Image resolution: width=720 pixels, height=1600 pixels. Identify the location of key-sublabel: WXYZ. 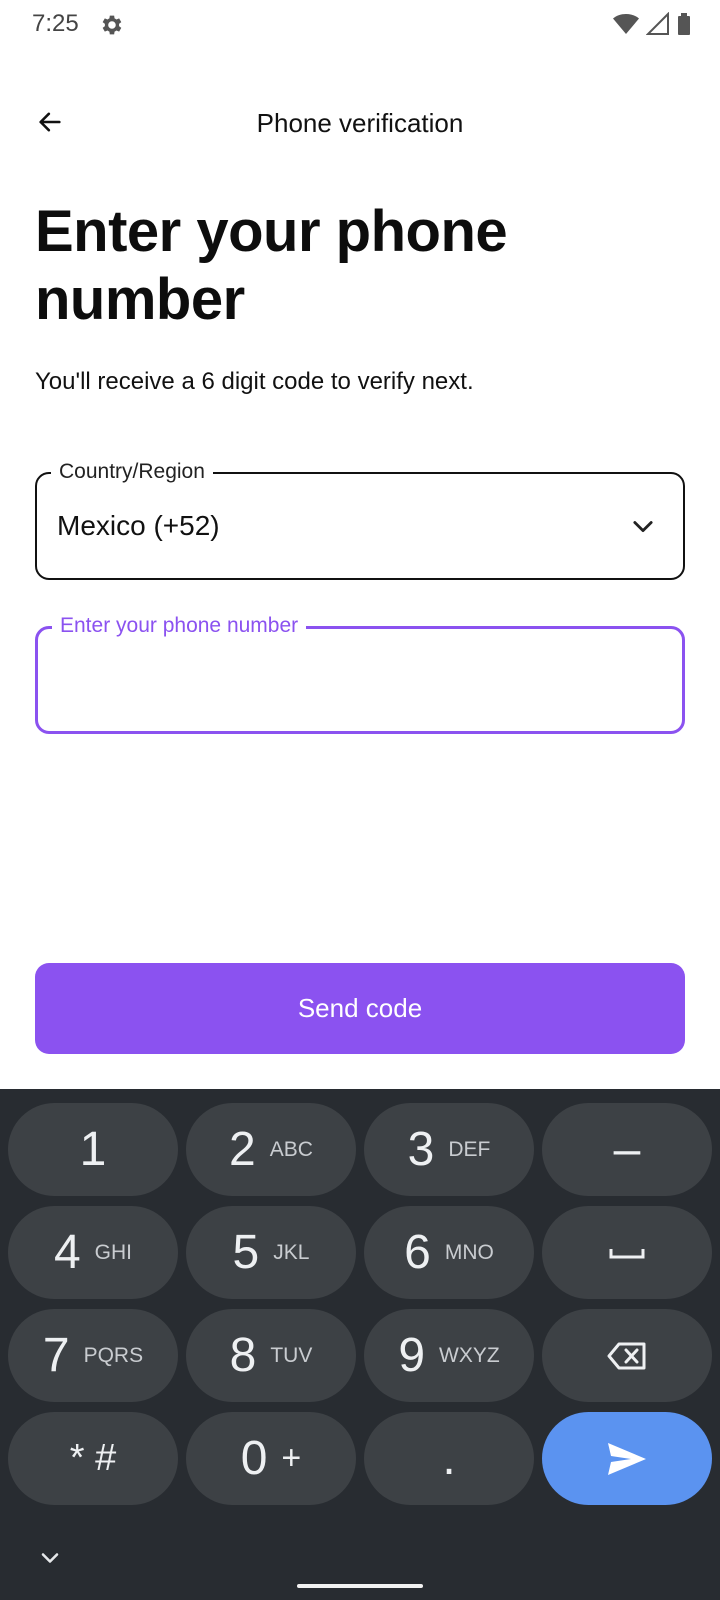
(469, 1355).